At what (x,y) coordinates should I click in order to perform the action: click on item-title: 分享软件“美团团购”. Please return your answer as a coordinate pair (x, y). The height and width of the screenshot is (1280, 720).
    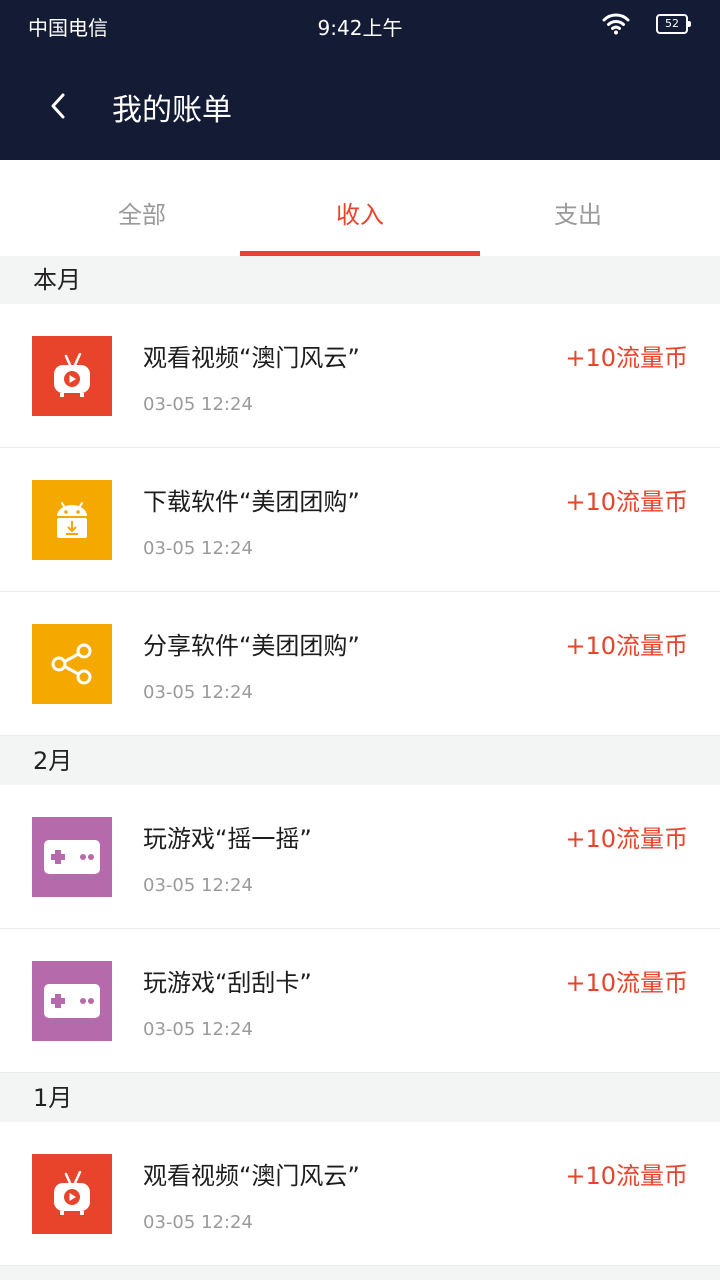
    Looking at the image, I should click on (251, 646).